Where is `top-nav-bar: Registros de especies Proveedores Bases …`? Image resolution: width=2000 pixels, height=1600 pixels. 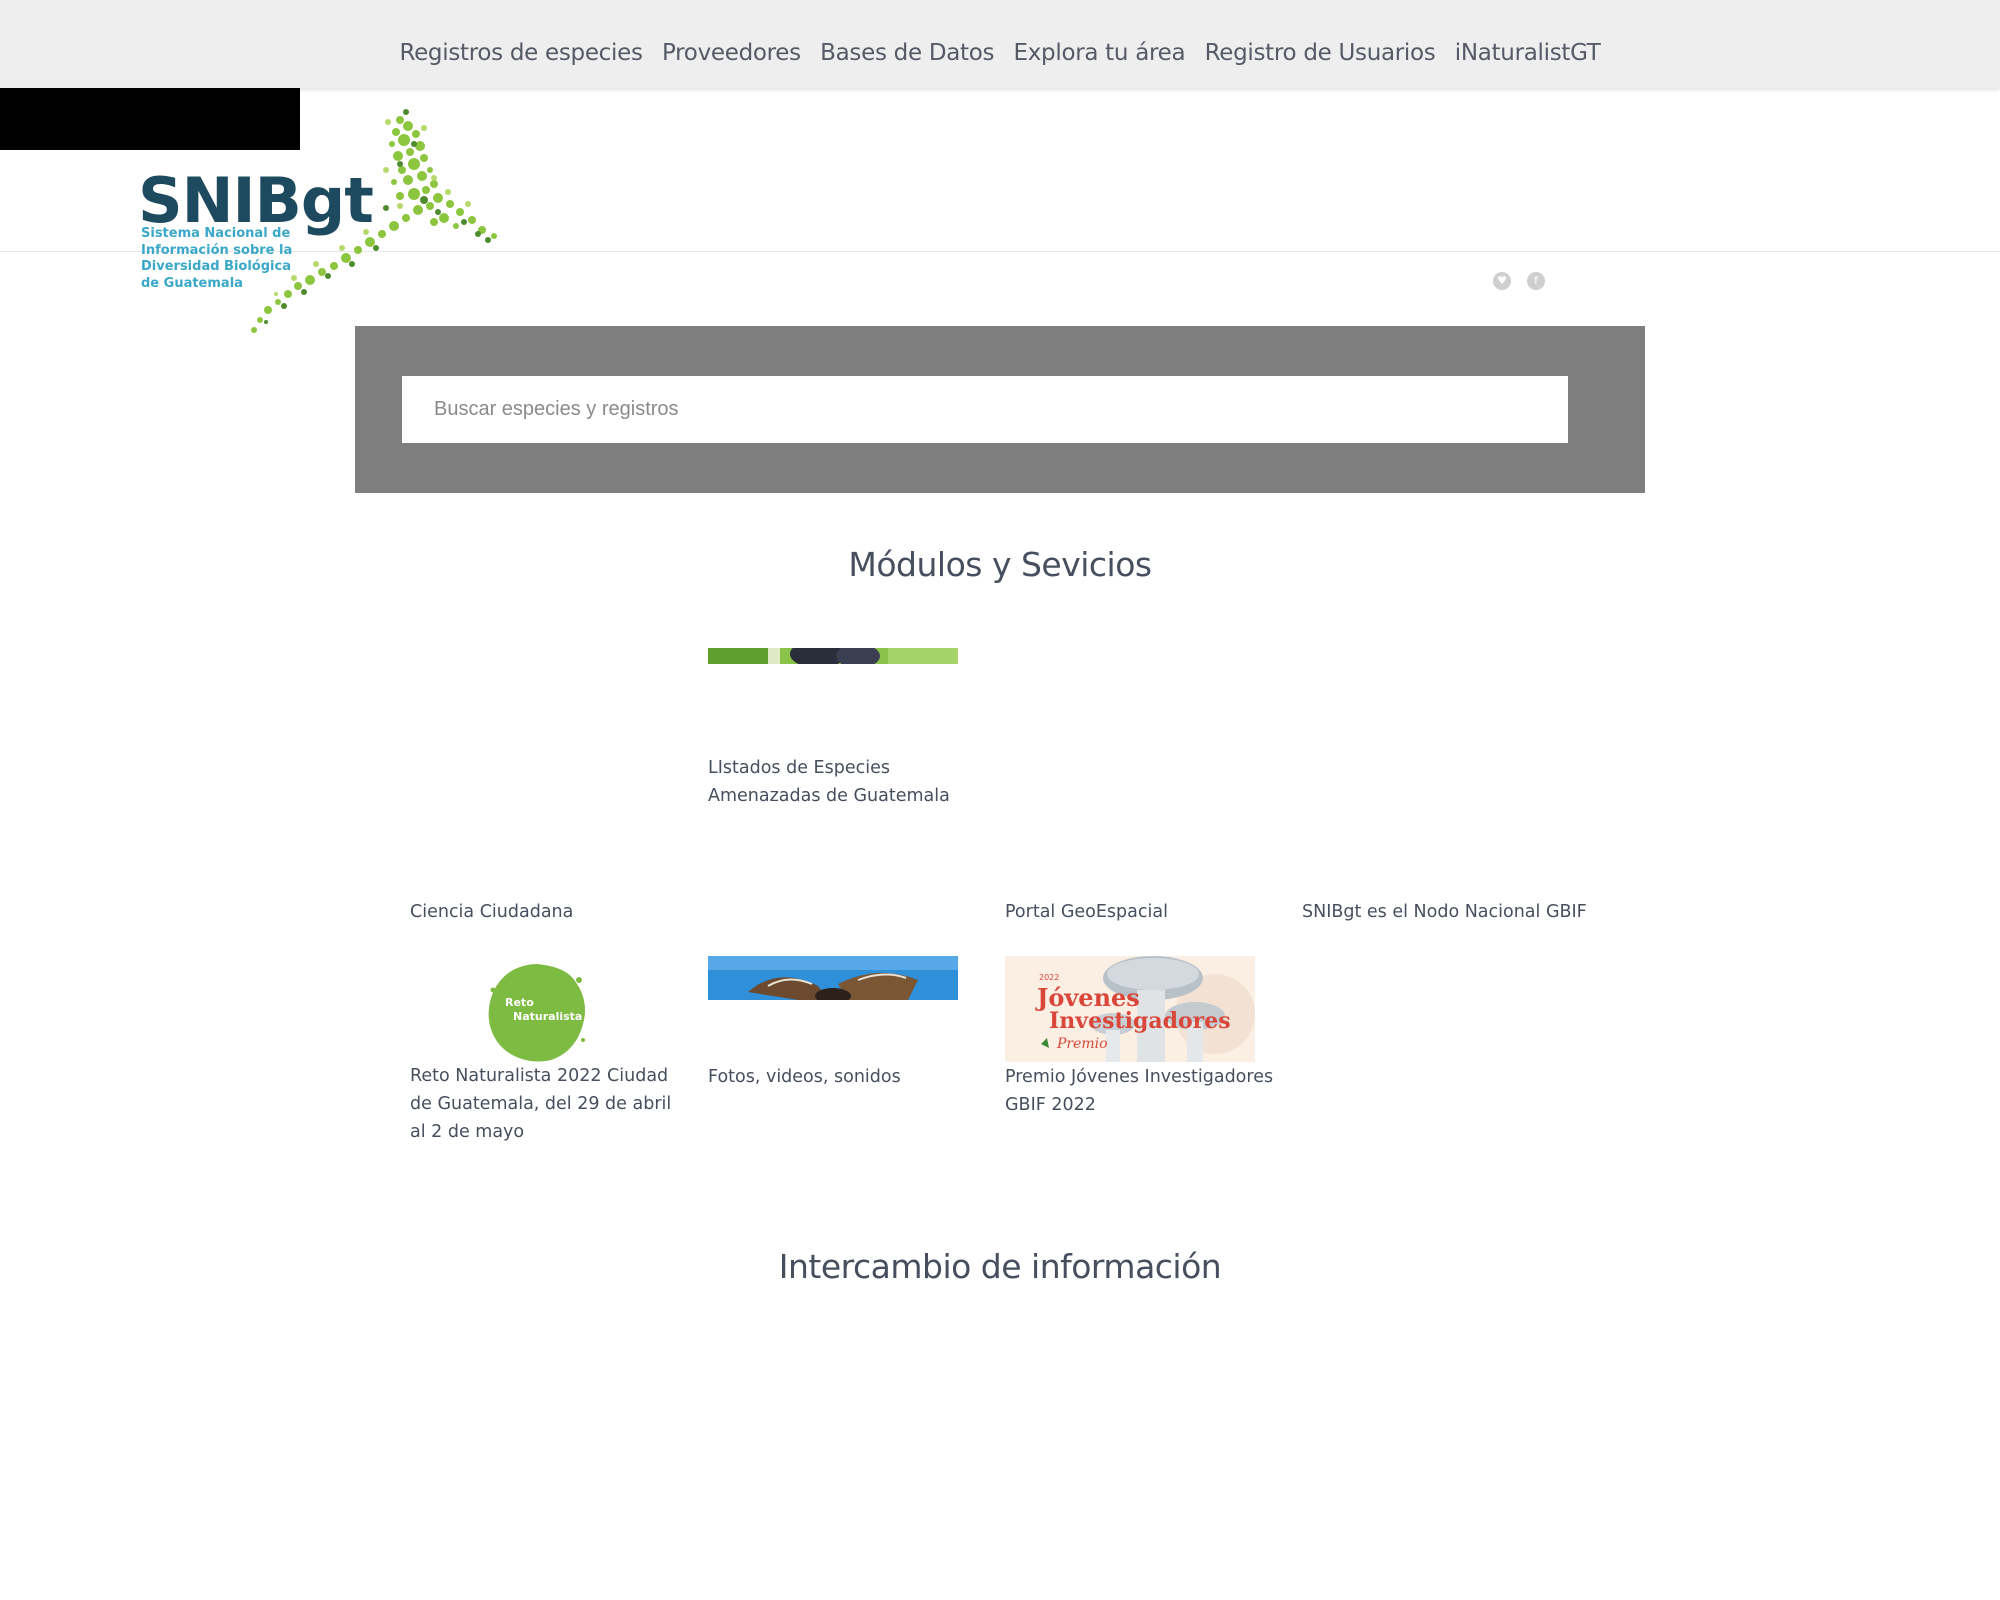 top-nav-bar: Registros de especies Proveedores Bases … is located at coordinates (1000, 44).